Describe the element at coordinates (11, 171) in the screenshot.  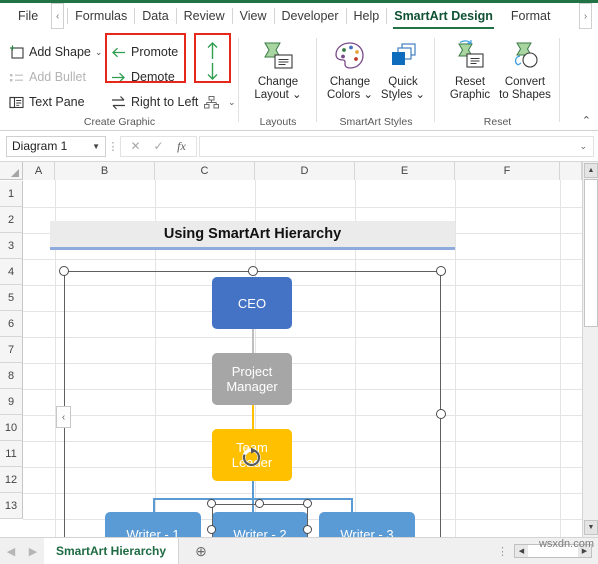
I see `select-all-corner` at that location.